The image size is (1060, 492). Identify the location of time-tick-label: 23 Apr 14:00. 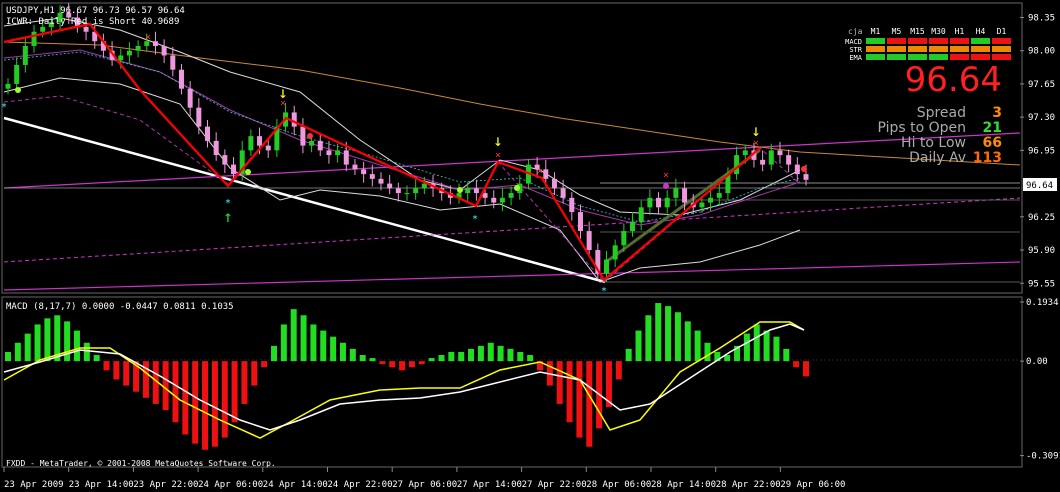
(101, 485).